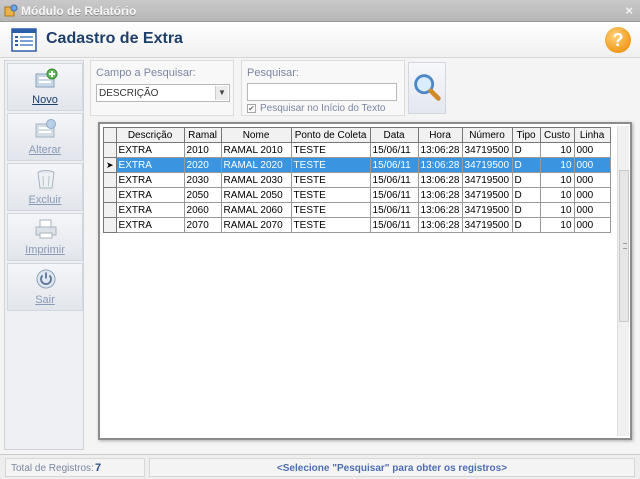 This screenshot has width=640, height=479. Describe the element at coordinates (330, 135) in the screenshot. I see `column-header: Ponto de Coleta` at that location.